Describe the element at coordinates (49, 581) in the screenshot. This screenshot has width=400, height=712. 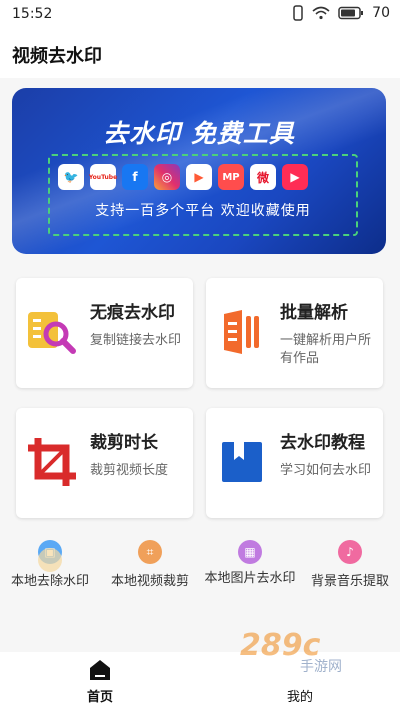
I see `tool-label: 本地去除水印` at that location.